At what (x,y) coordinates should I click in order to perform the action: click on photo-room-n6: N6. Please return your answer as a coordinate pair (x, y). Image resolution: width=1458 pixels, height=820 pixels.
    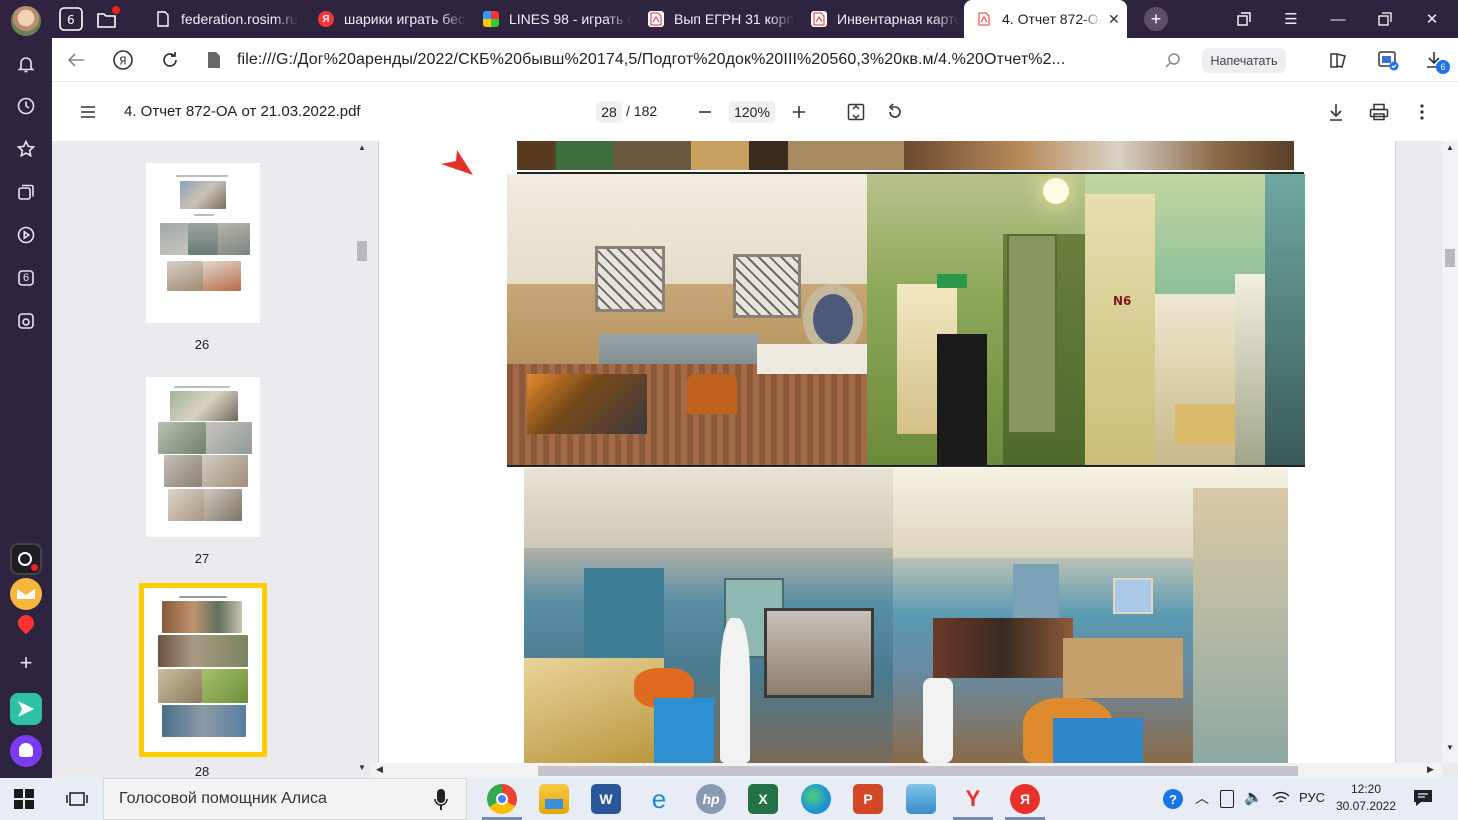
    Looking at the image, I should click on (1195, 319).